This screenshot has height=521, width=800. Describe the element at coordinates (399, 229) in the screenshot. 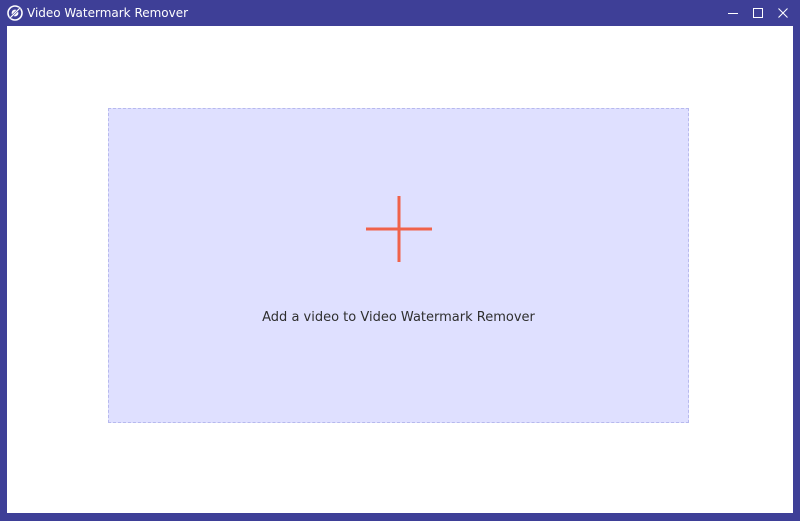

I see `plus-icon` at that location.